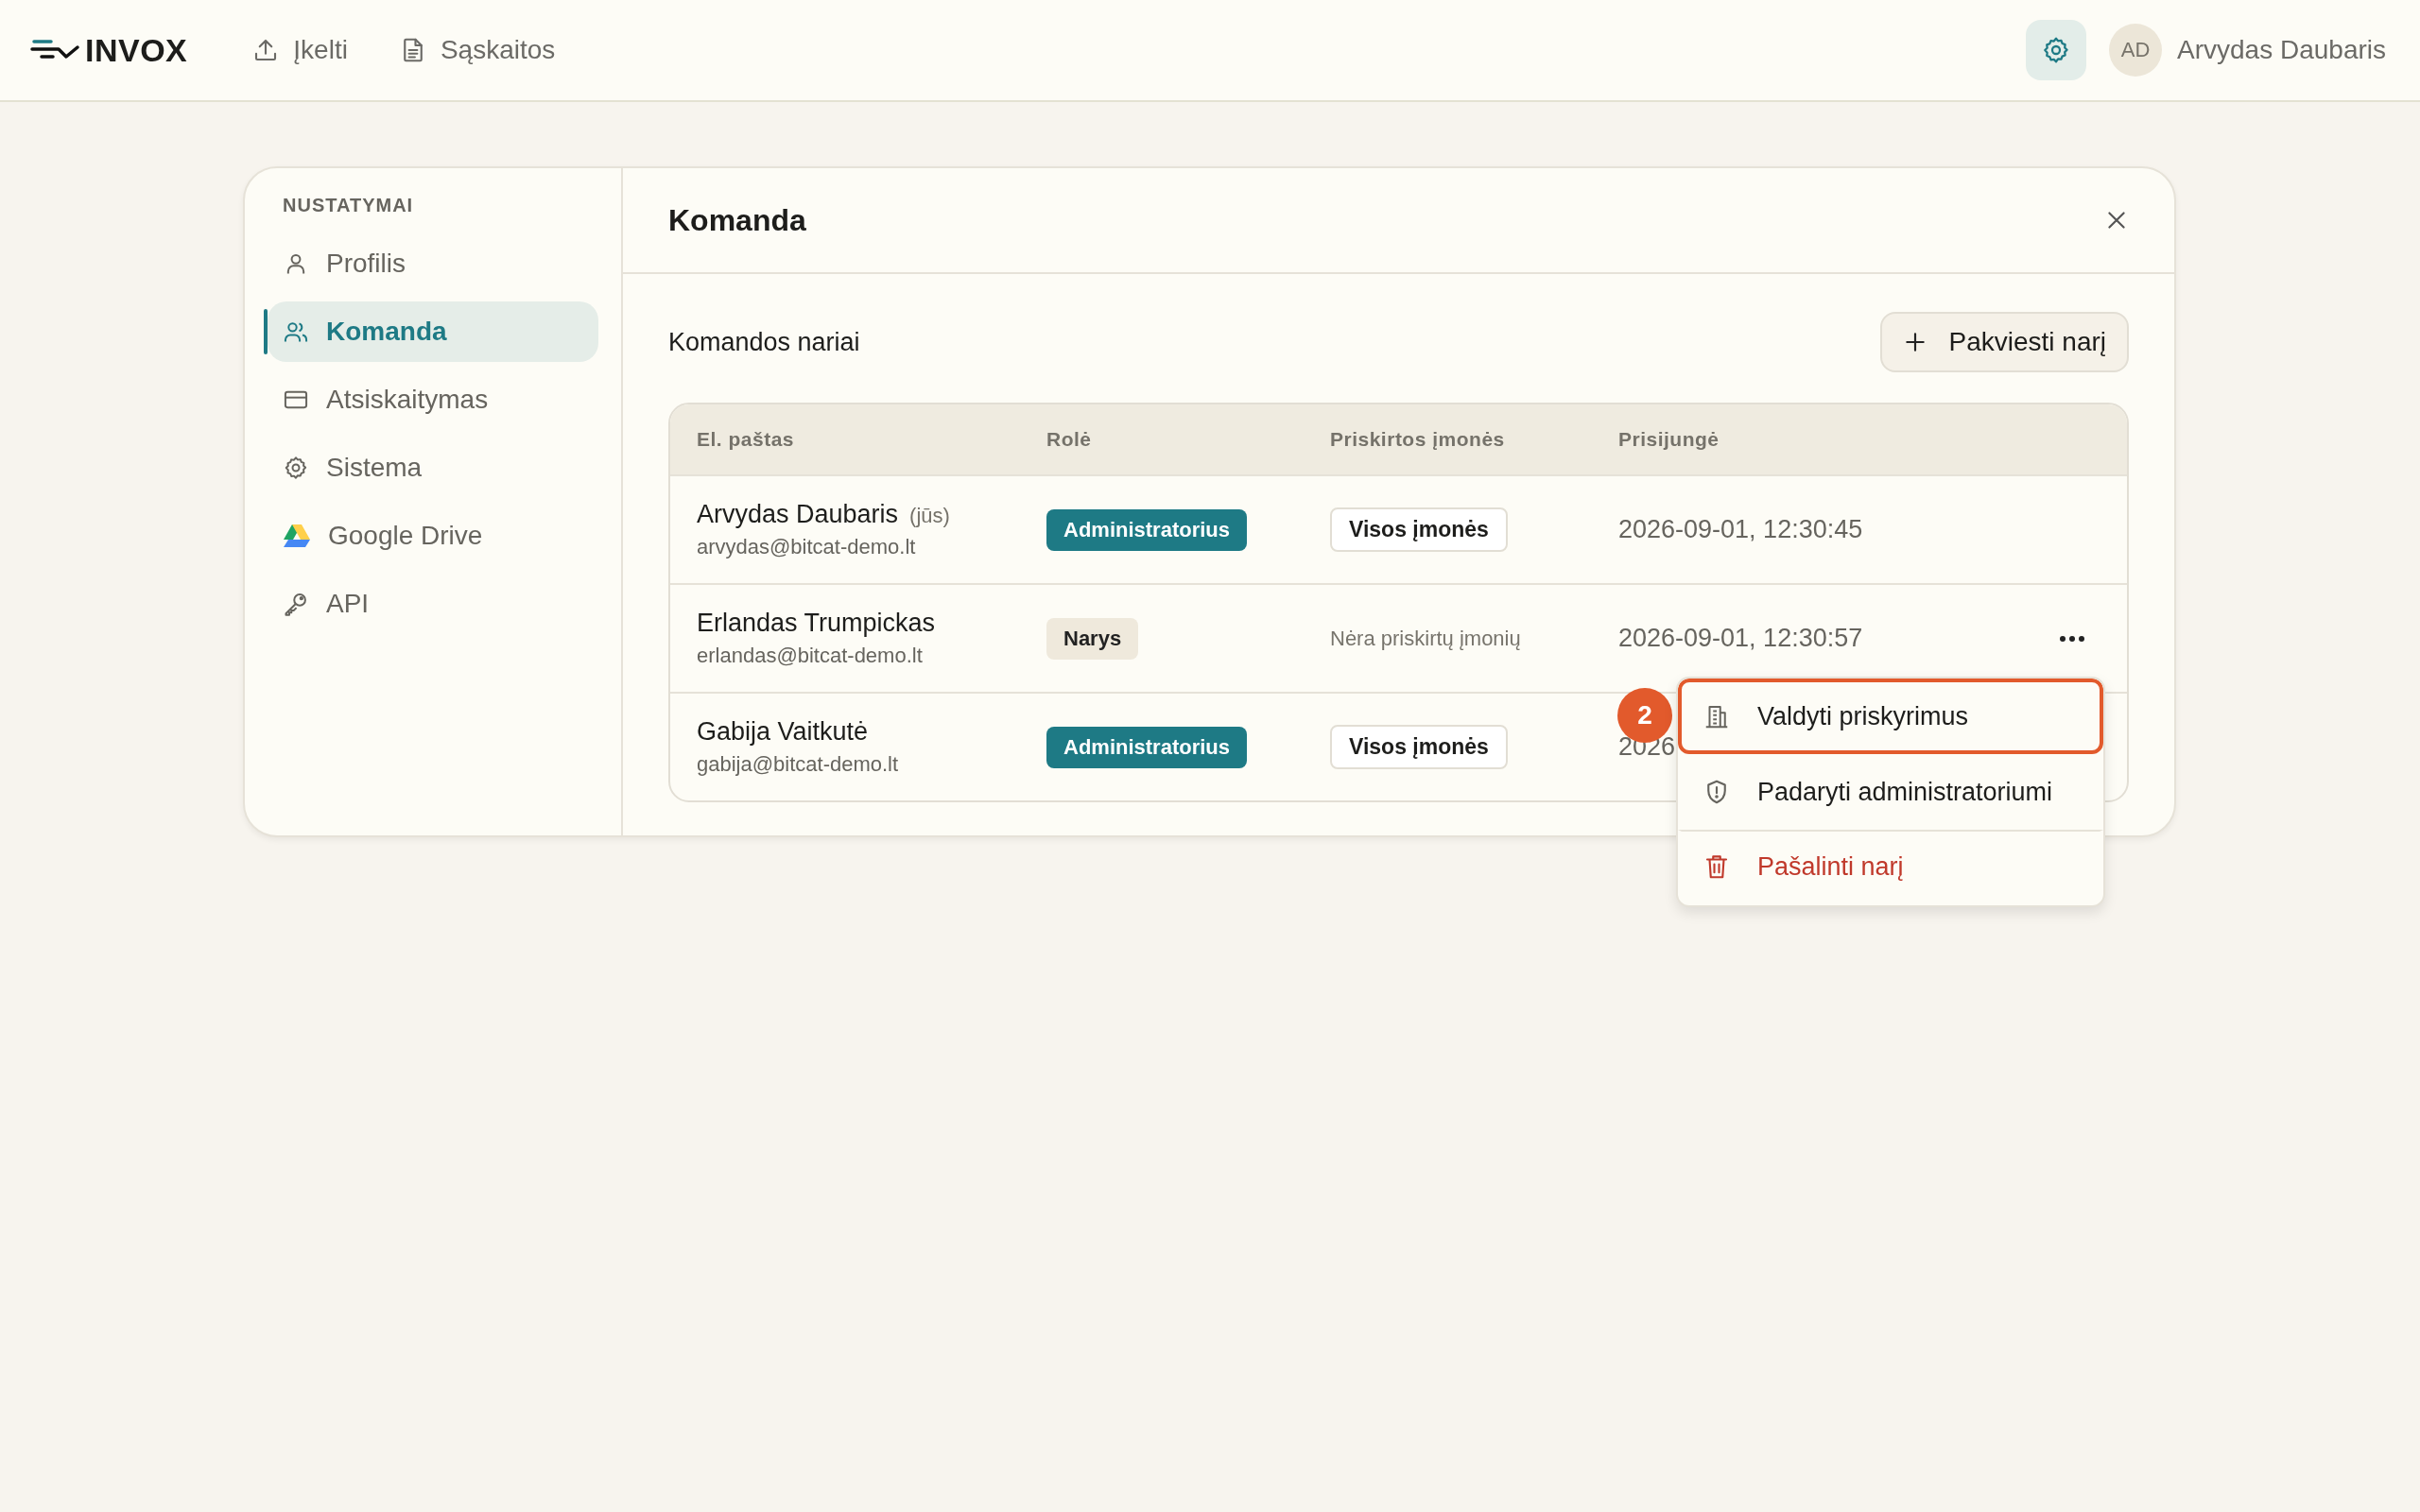  I want to click on menu-item: Valdyti priskyrimus, so click(1890, 716).